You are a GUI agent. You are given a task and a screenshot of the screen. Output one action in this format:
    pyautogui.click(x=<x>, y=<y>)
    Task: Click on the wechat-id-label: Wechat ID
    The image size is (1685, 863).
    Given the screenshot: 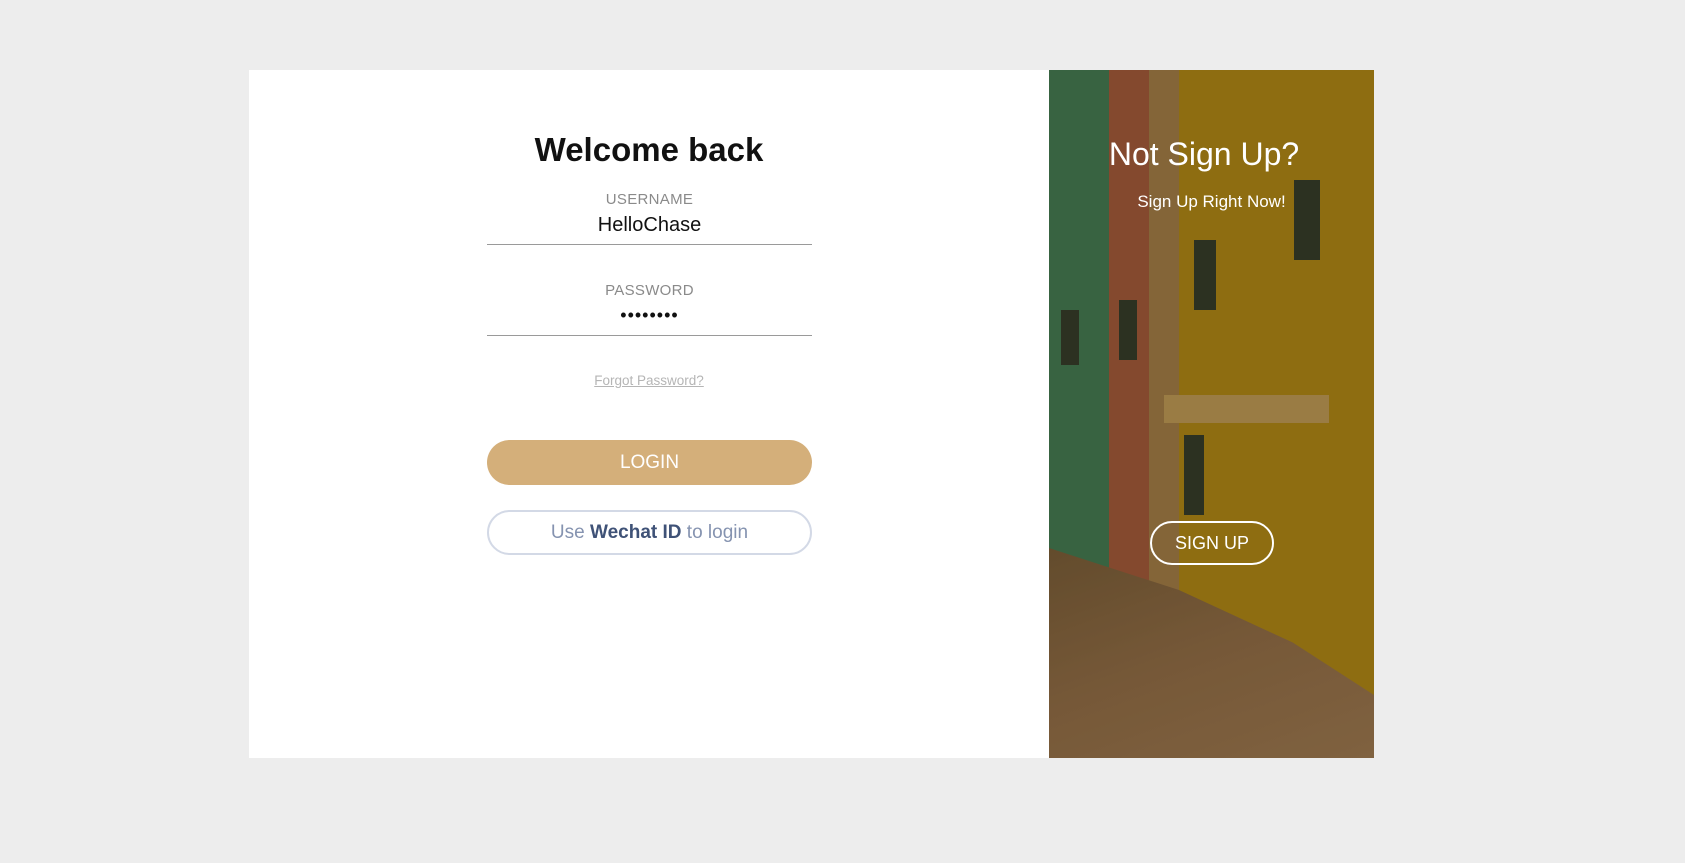 What is the action you would take?
    pyautogui.click(x=636, y=532)
    